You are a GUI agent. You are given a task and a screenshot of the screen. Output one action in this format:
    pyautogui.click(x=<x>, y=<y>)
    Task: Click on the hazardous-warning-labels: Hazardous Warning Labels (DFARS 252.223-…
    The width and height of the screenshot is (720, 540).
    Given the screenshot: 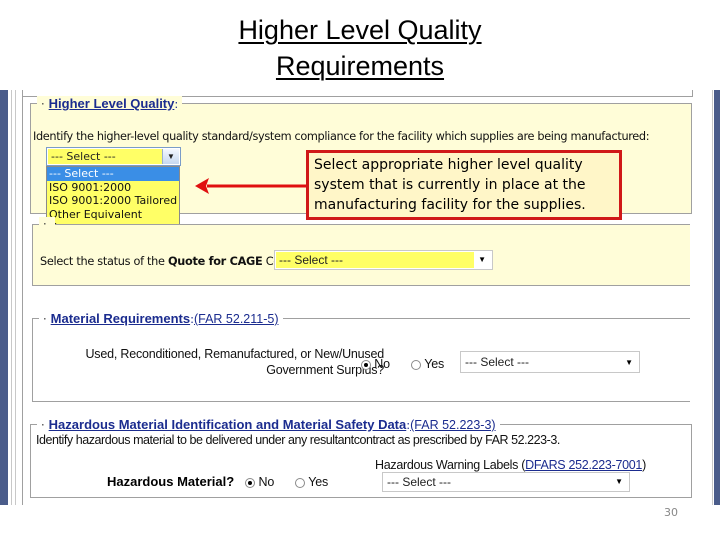 What is the action you would take?
    pyautogui.click(x=510, y=465)
    